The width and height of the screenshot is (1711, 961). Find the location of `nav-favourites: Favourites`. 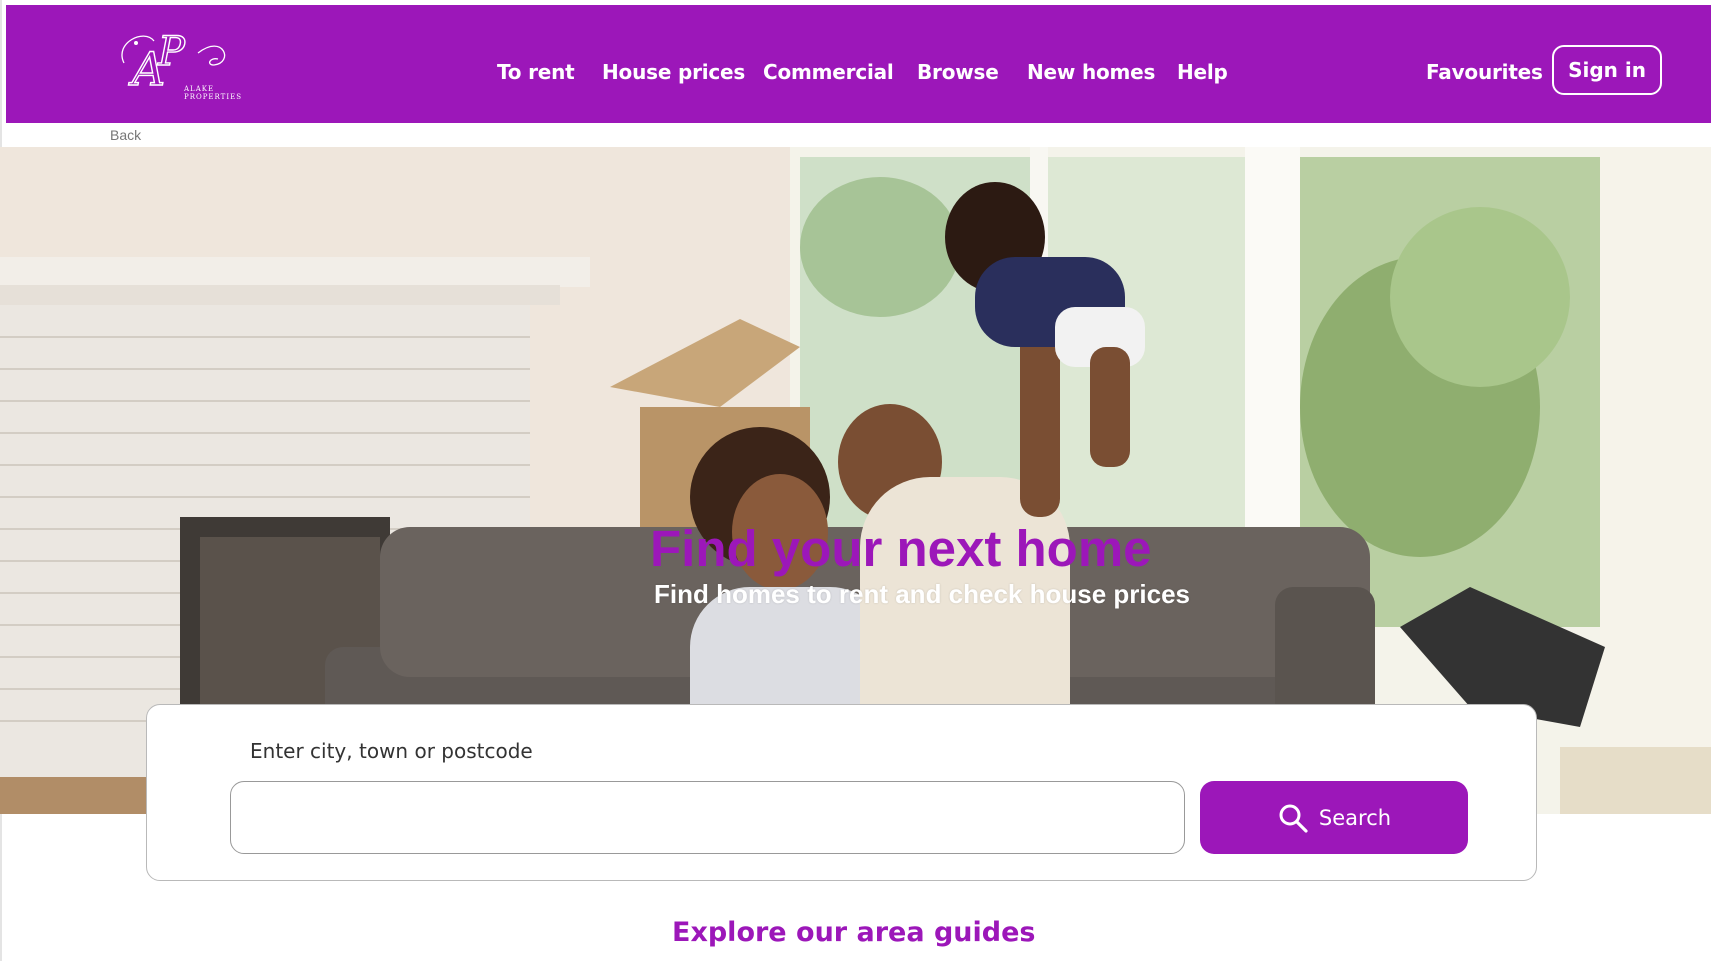

nav-favourites: Favourites is located at coordinates (1484, 72).